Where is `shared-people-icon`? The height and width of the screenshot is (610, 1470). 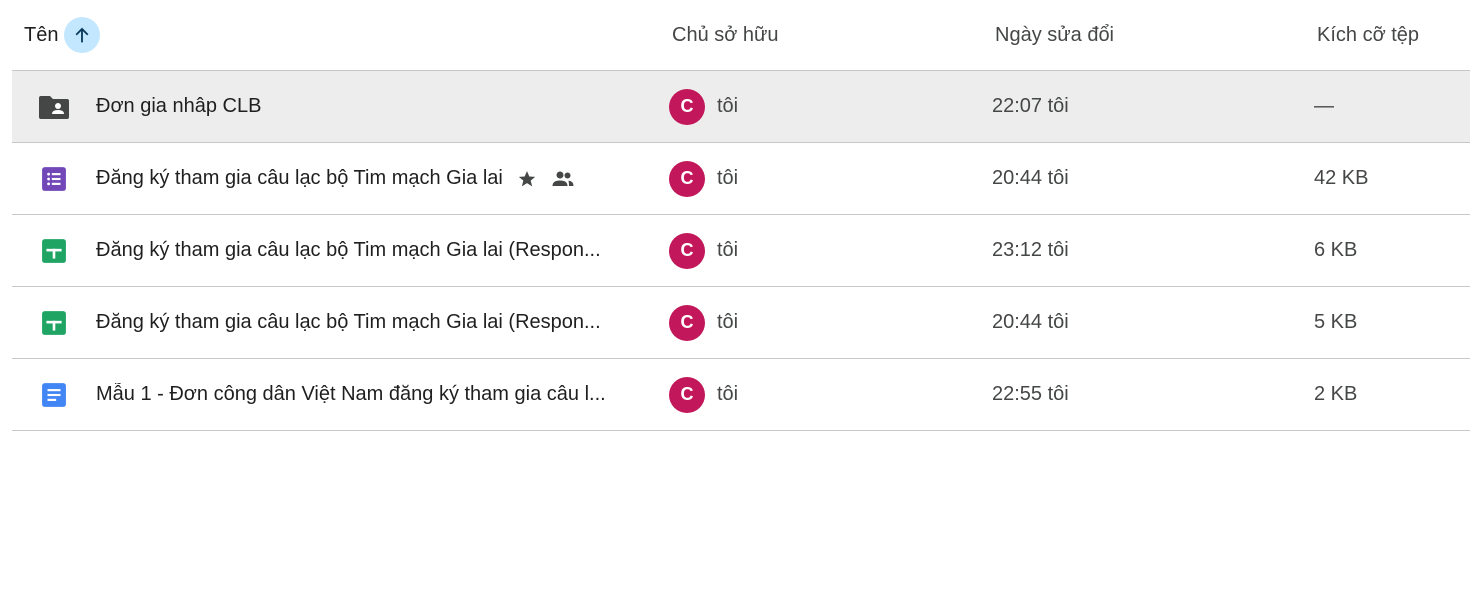 shared-people-icon is located at coordinates (563, 178).